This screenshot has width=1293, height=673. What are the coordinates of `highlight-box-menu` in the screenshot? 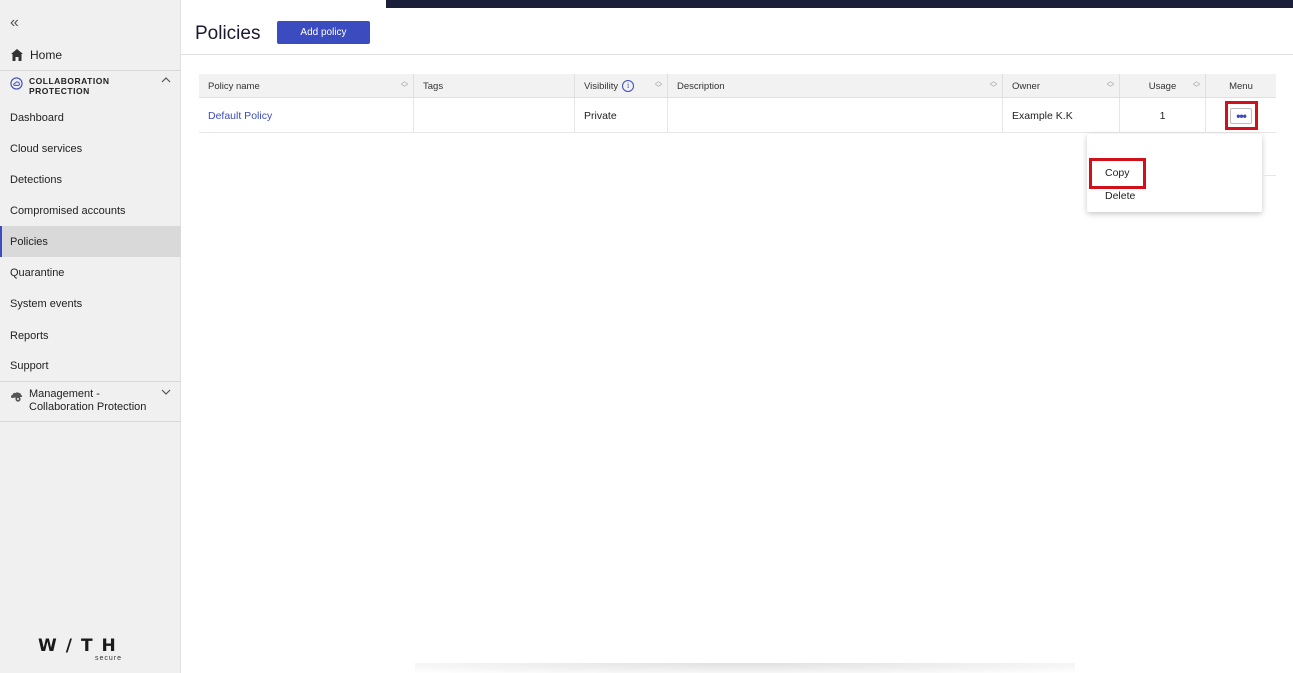 It's located at (1241, 115).